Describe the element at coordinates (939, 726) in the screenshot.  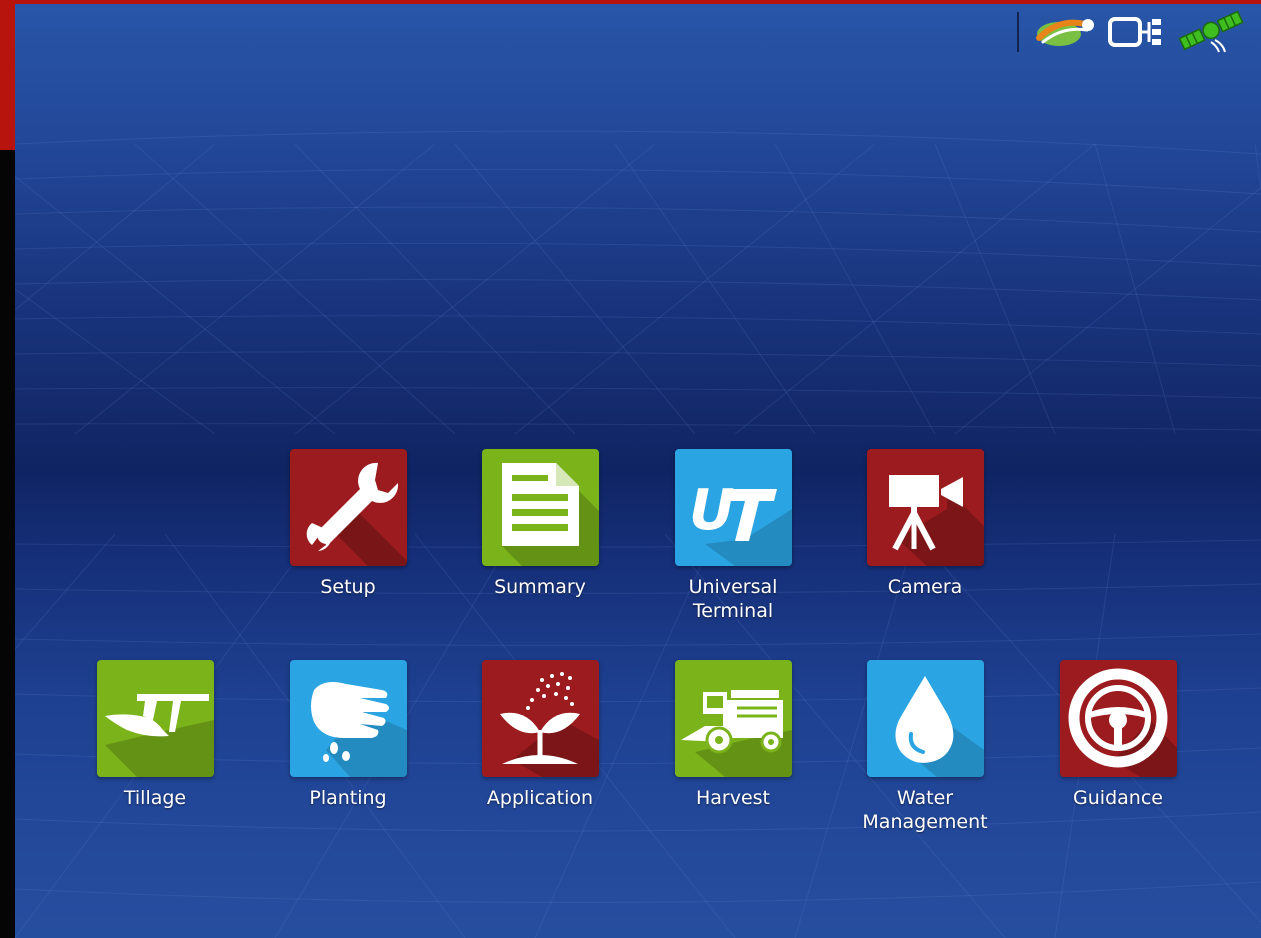
I see `water-drop-icon` at that location.